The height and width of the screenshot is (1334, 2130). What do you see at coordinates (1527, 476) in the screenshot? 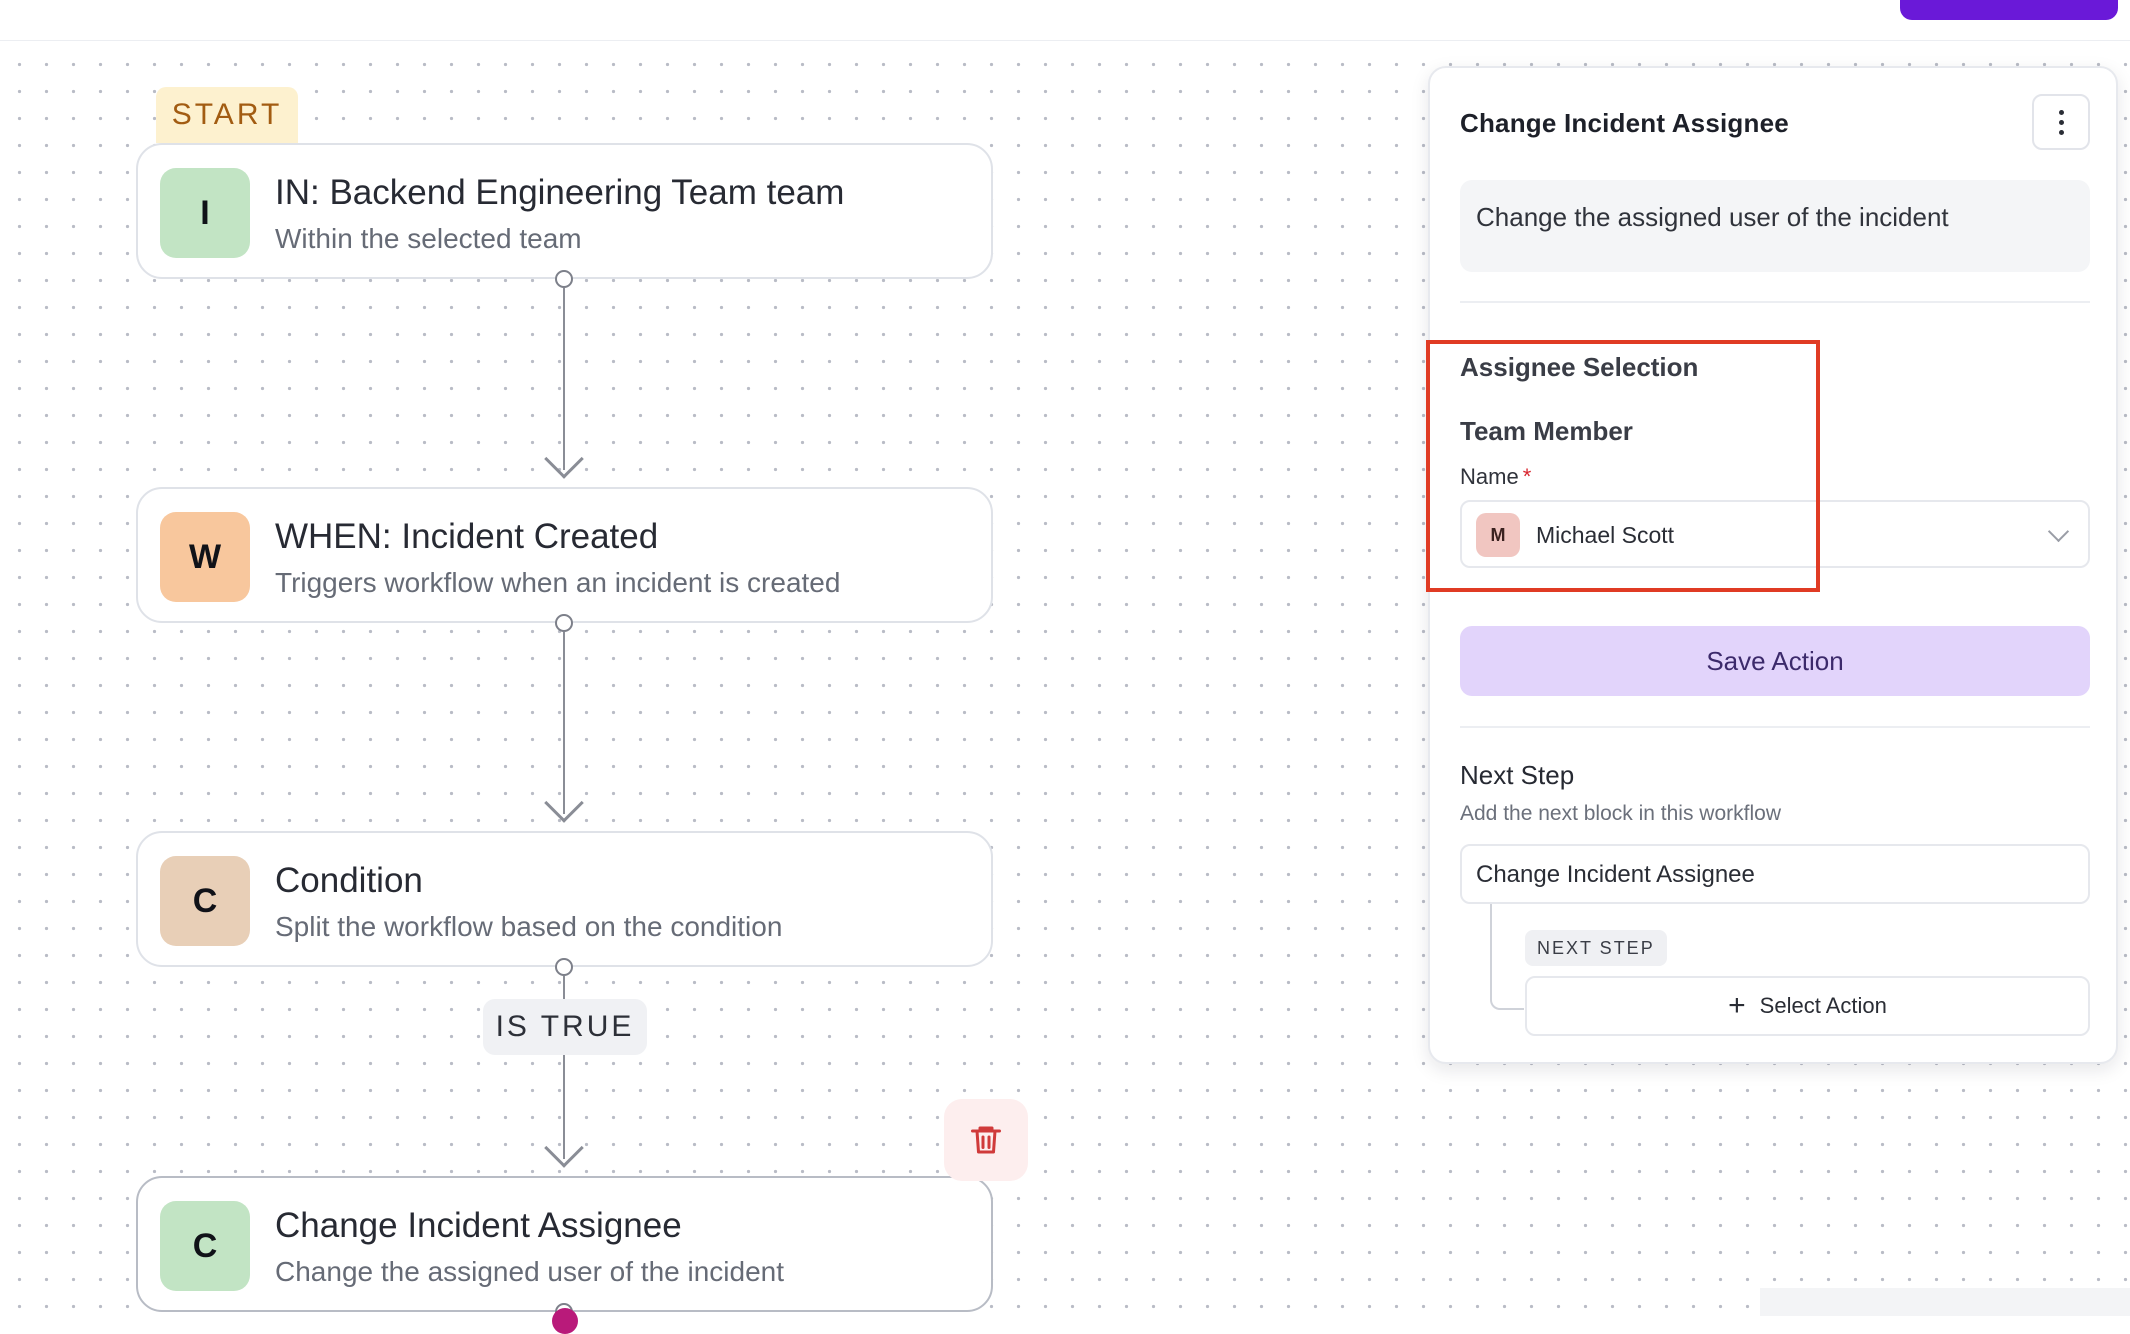
I see `required-marker: *` at bounding box center [1527, 476].